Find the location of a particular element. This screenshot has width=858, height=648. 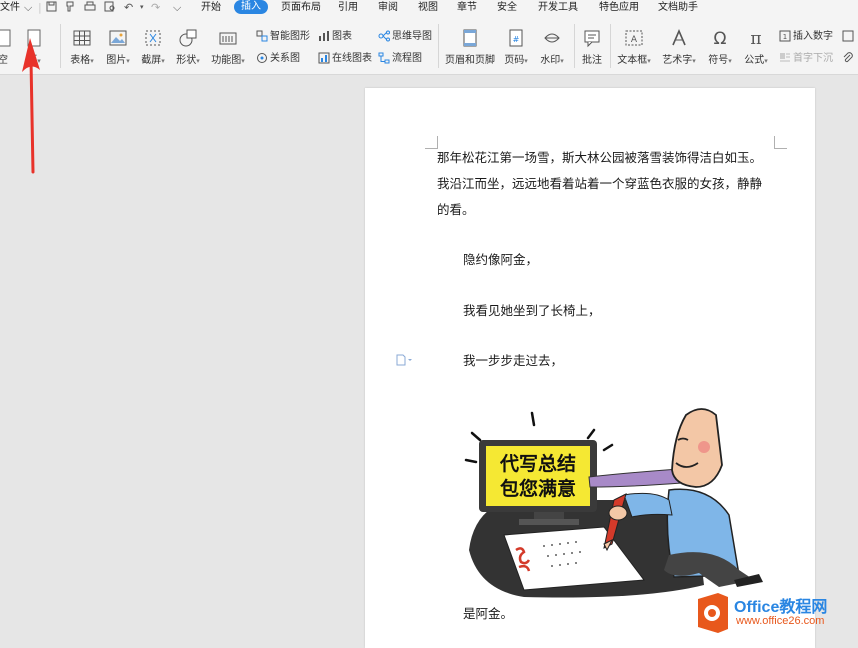

print-preview-icon is located at coordinates (110, 8).